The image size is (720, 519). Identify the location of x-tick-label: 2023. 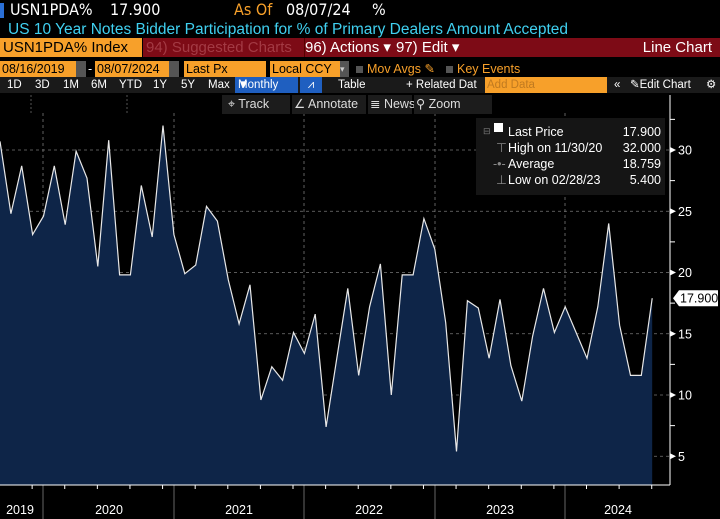
(500, 510).